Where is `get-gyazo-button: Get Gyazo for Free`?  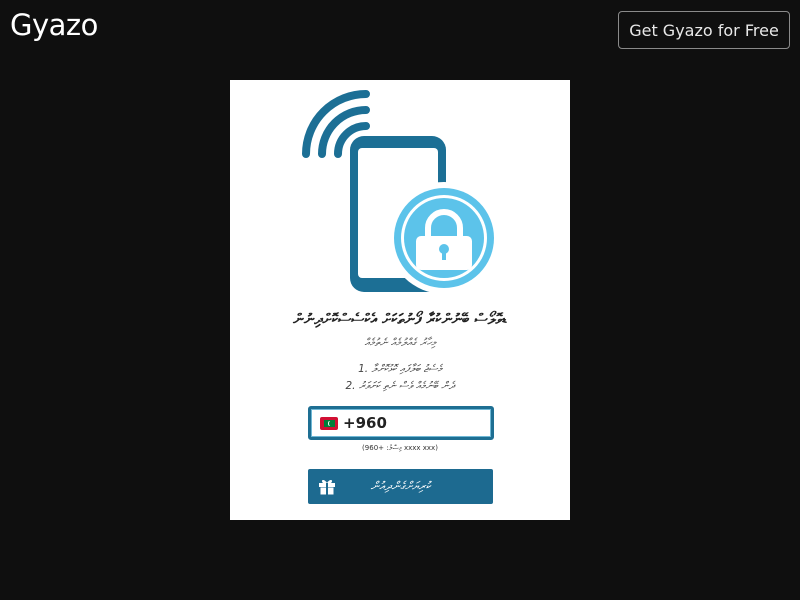 get-gyazo-button: Get Gyazo for Free is located at coordinates (704, 30).